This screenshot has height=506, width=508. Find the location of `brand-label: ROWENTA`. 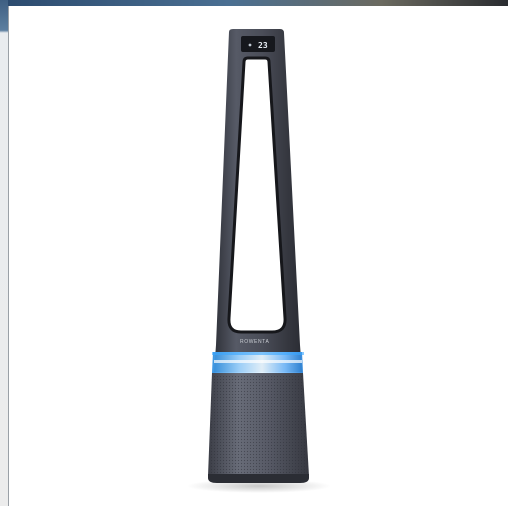

brand-label: ROWENTA is located at coordinates (254, 342).